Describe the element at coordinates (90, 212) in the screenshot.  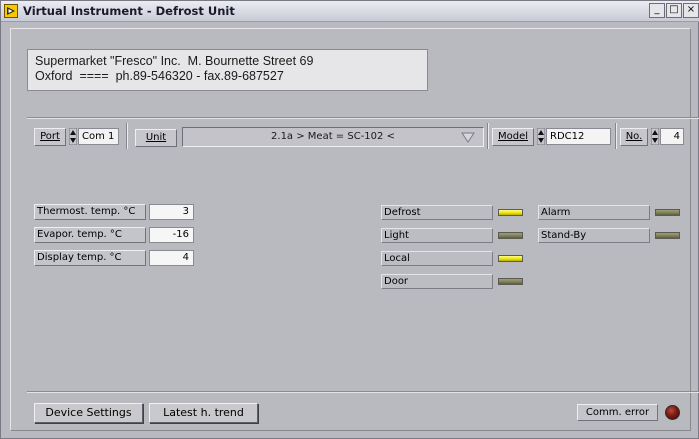
I see `thermostat-temp-label: Thermost. temp. °C` at that location.